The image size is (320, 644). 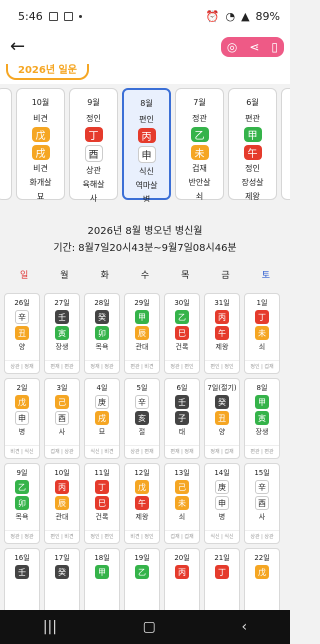 I want to click on day-cell: 31일 丙午 제왕 편인 | 정인, so click(x=222, y=333).